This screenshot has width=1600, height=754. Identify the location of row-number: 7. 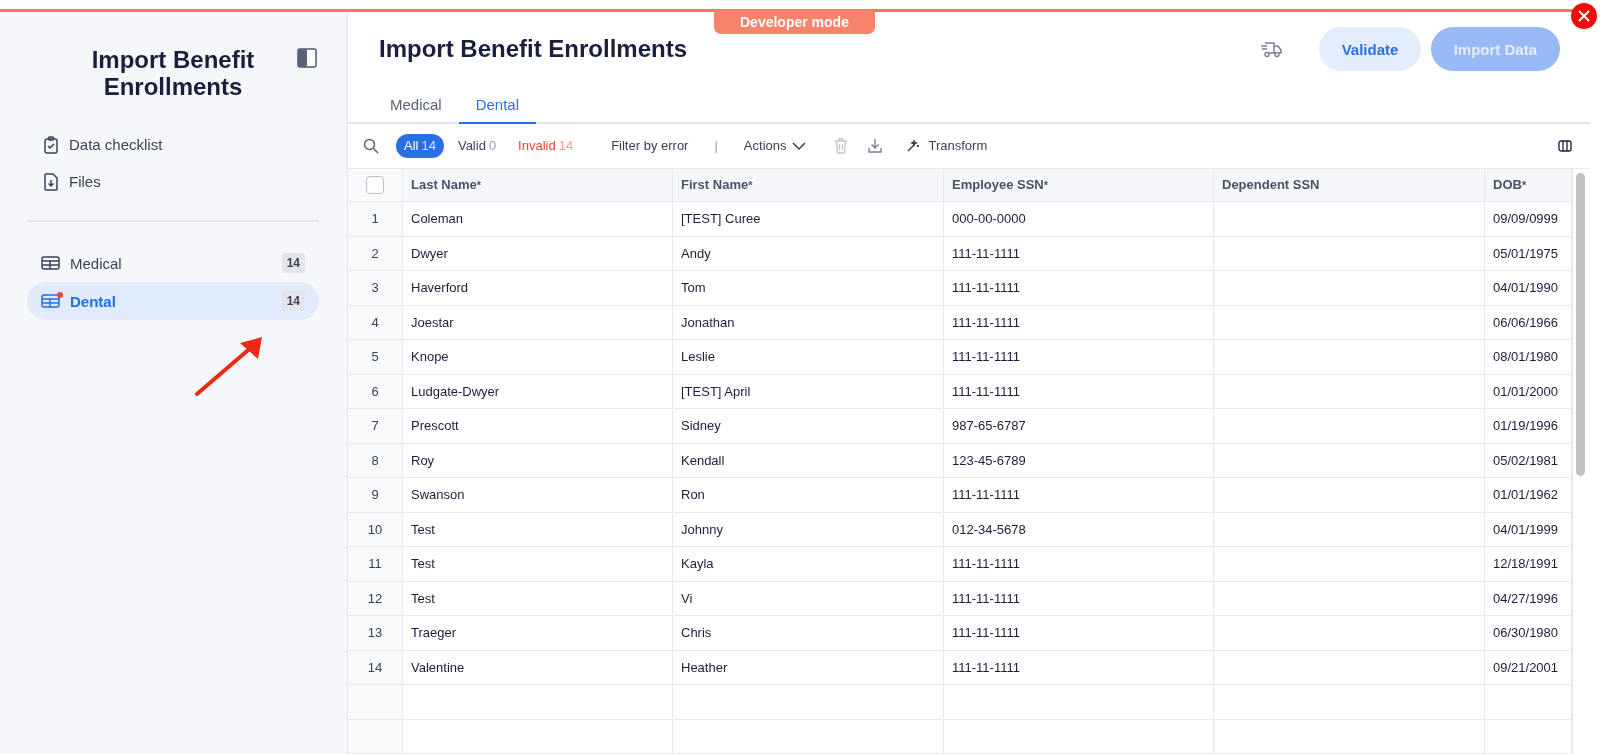
(375, 426).